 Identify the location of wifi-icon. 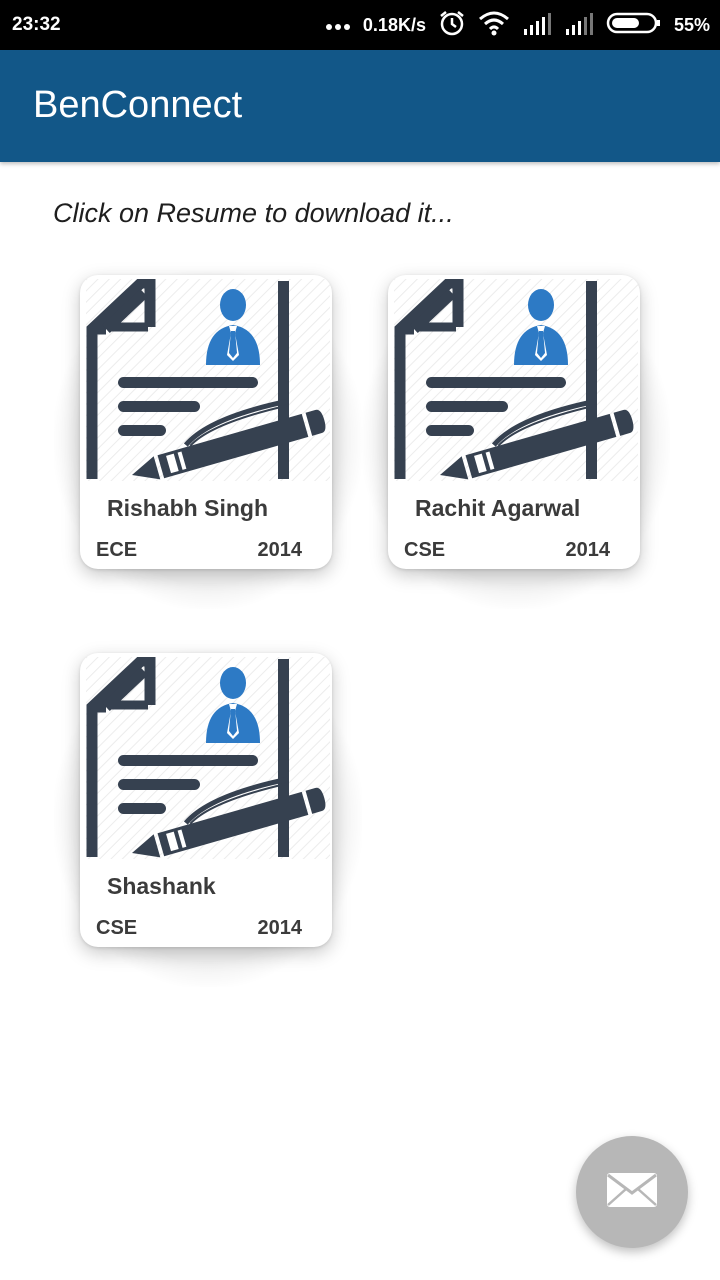
(494, 25).